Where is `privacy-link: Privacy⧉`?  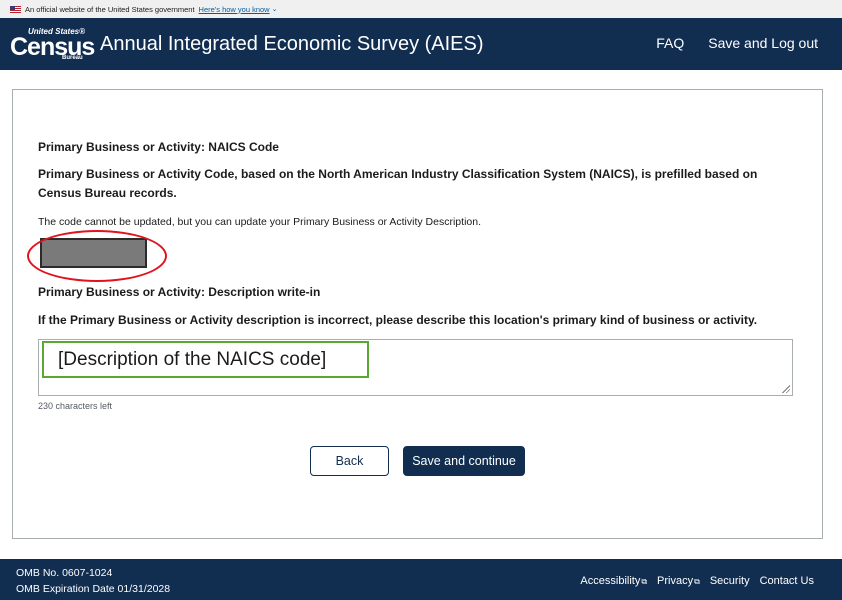 privacy-link: Privacy⧉ is located at coordinates (678, 581).